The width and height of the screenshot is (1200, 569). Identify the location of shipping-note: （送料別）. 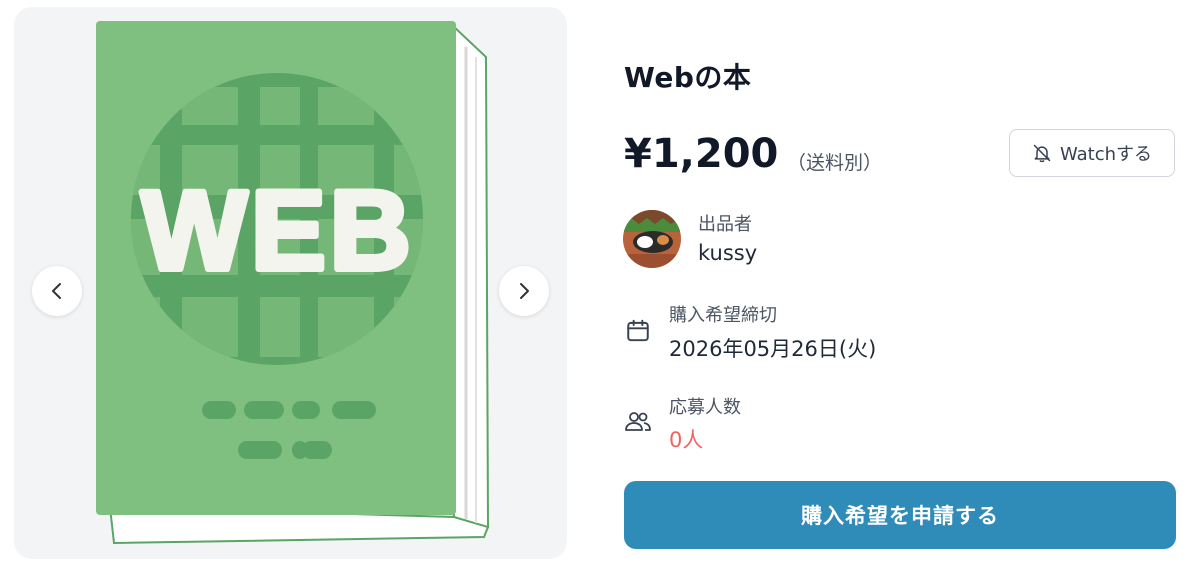
(835, 163).